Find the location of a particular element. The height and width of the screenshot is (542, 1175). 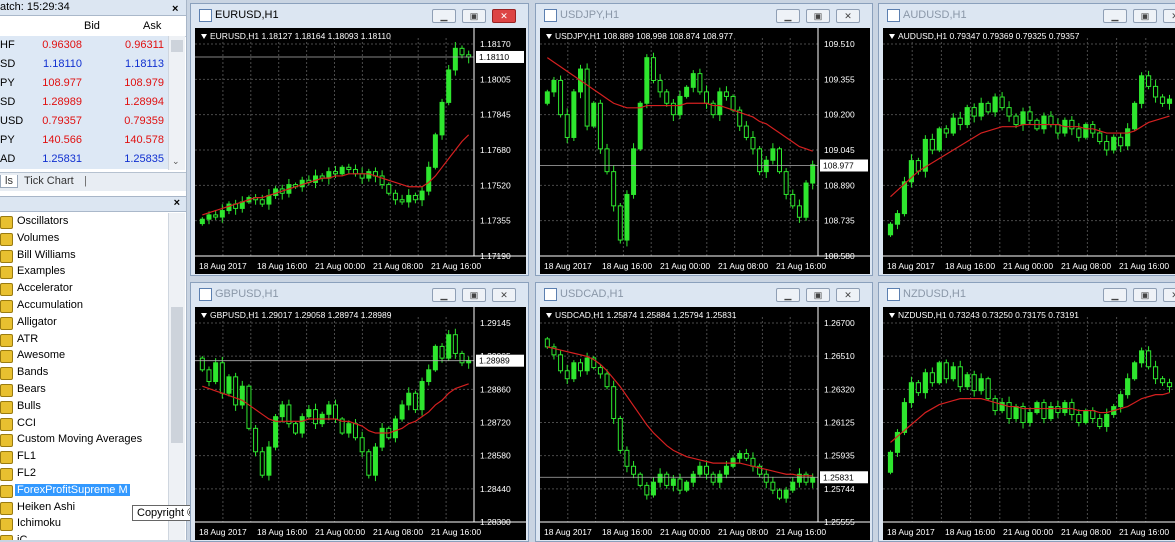

market-watch-row: PY 140.566 140.578 is located at coordinates (84, 141).